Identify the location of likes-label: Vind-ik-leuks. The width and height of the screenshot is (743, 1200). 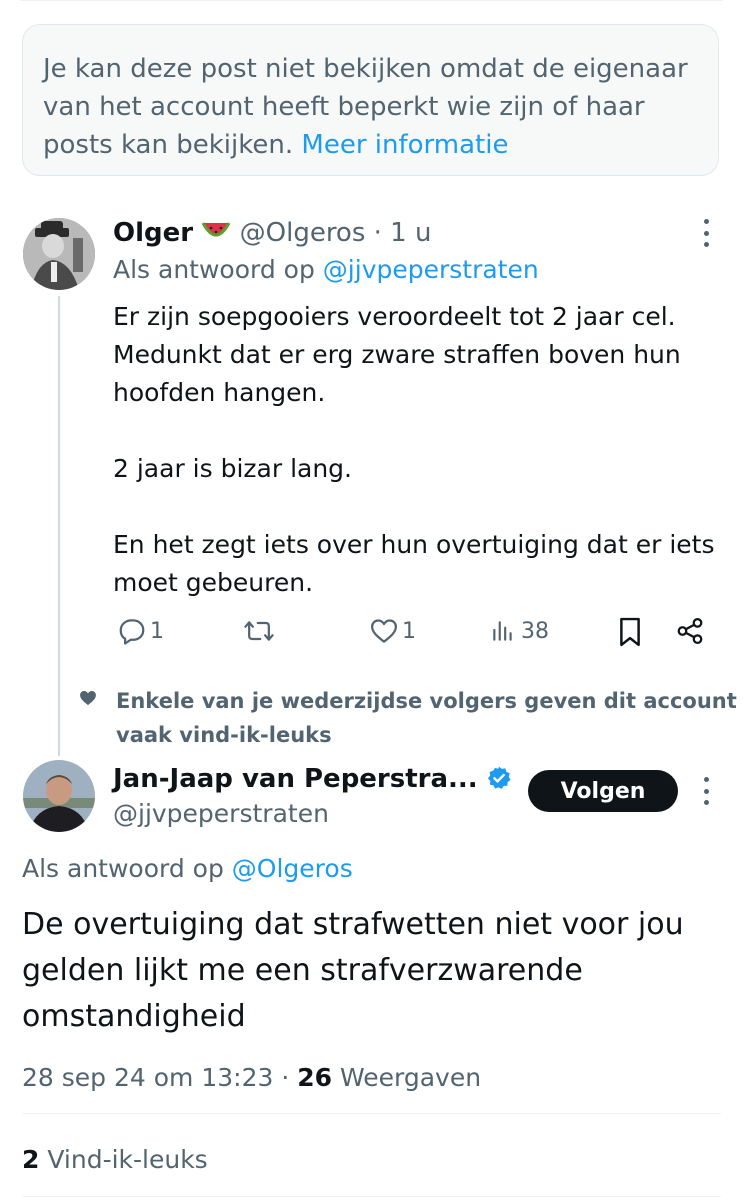
(127, 1159).